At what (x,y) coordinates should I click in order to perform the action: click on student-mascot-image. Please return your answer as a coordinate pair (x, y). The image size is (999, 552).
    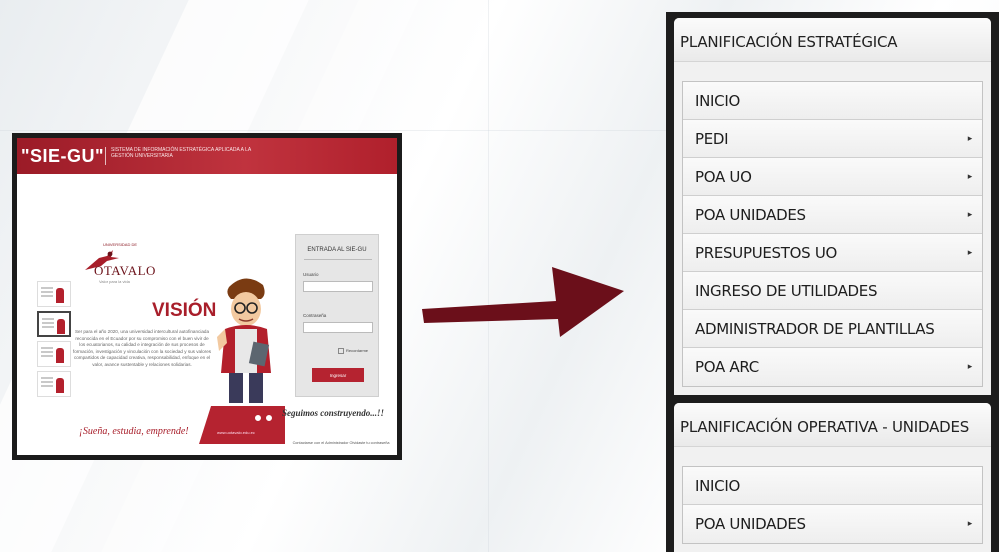
    Looking at the image, I should click on (244, 340).